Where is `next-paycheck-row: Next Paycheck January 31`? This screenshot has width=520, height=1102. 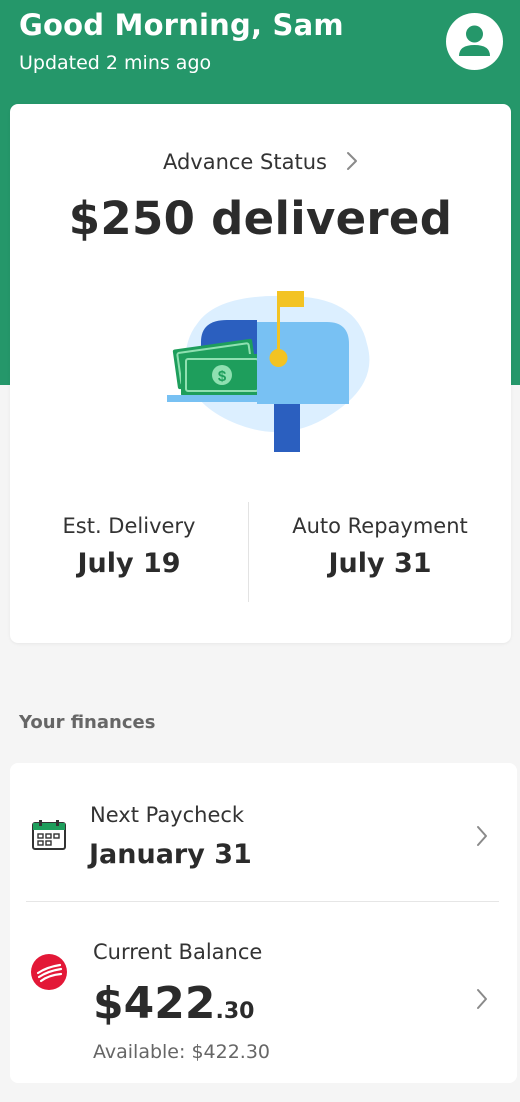
next-paycheck-row: Next Paycheck January 31 is located at coordinates (263, 832).